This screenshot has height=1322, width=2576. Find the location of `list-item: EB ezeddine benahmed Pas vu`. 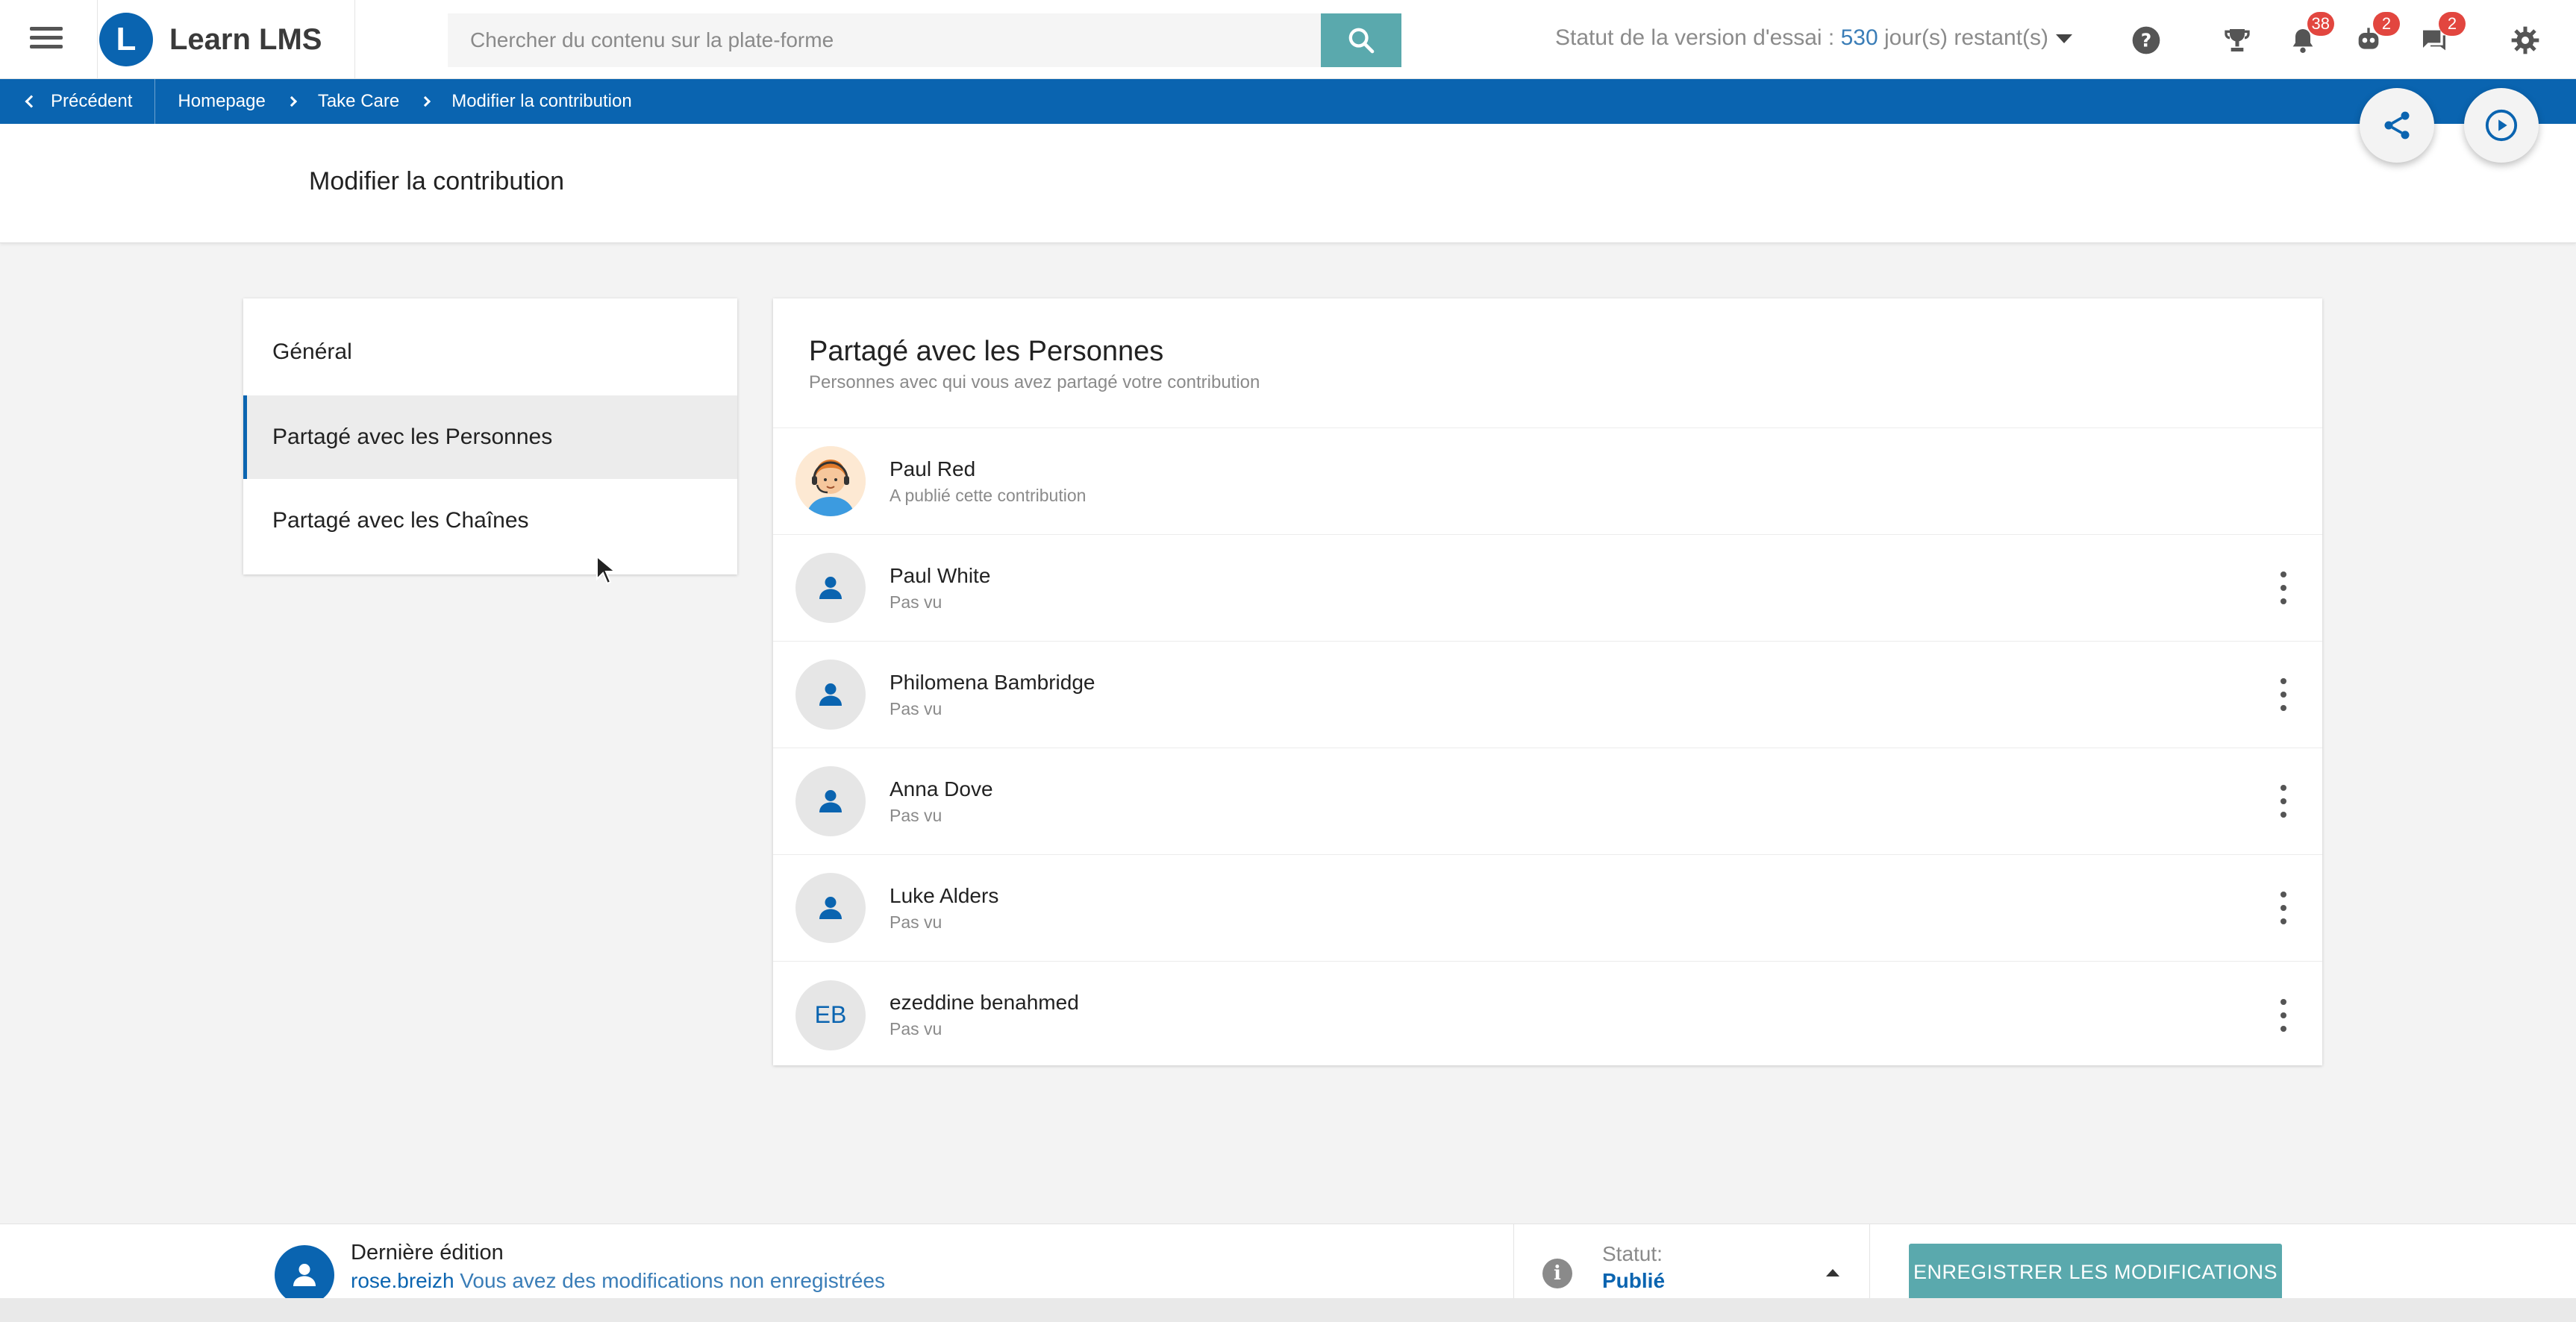

list-item: EB ezeddine benahmed Pas vu is located at coordinates (1547, 1015).